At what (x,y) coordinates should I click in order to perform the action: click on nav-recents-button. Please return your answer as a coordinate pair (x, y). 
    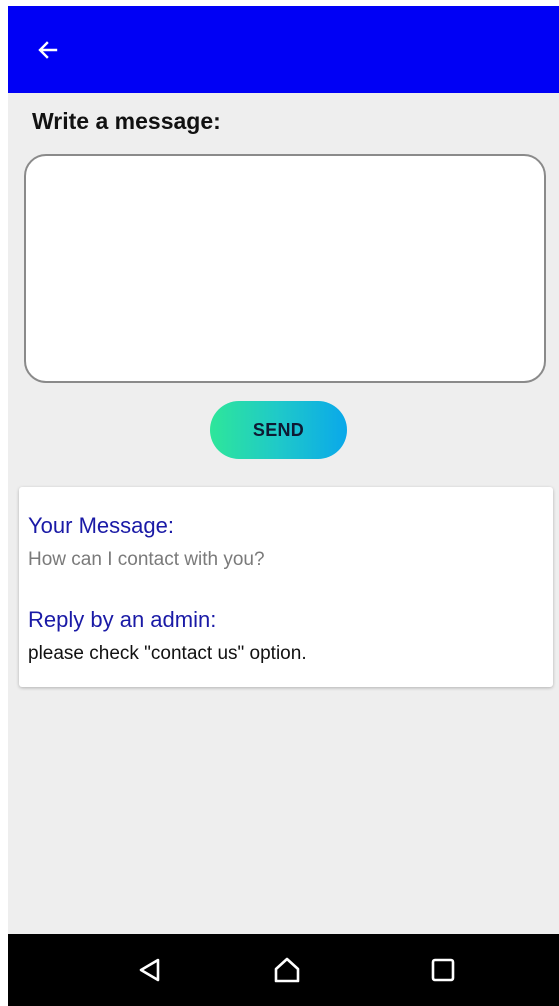
    Looking at the image, I should click on (443, 970).